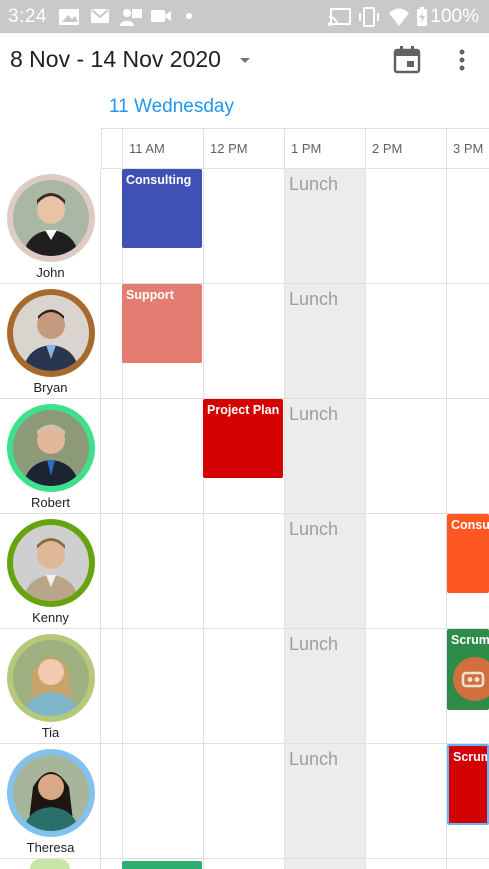  What do you see at coordinates (369, 17) in the screenshot?
I see `vibrate-icon` at bounding box center [369, 17].